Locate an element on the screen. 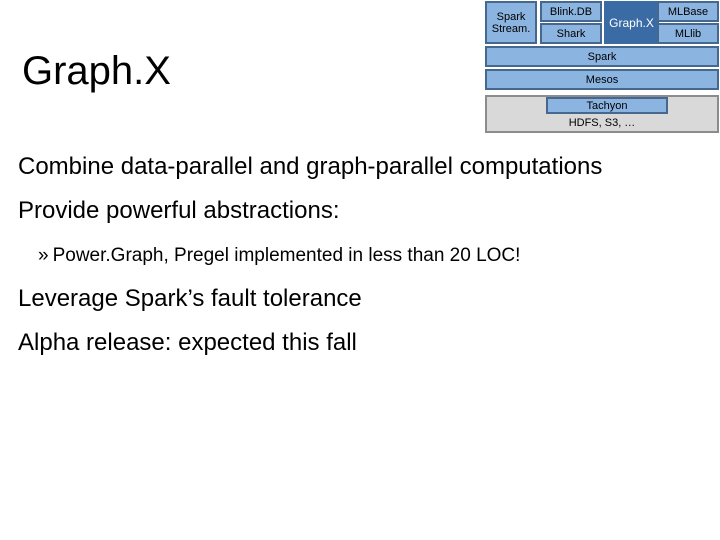 The height and width of the screenshot is (540, 720). stack-box-graphx: Graph.X is located at coordinates (631, 22).